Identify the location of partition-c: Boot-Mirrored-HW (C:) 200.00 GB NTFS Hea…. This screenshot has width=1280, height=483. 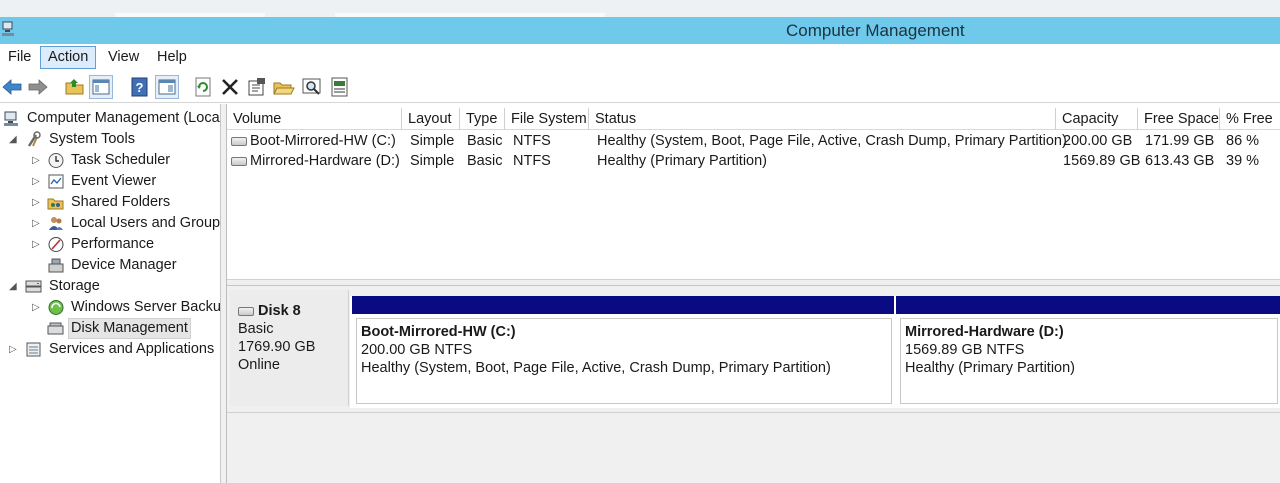
(623, 350).